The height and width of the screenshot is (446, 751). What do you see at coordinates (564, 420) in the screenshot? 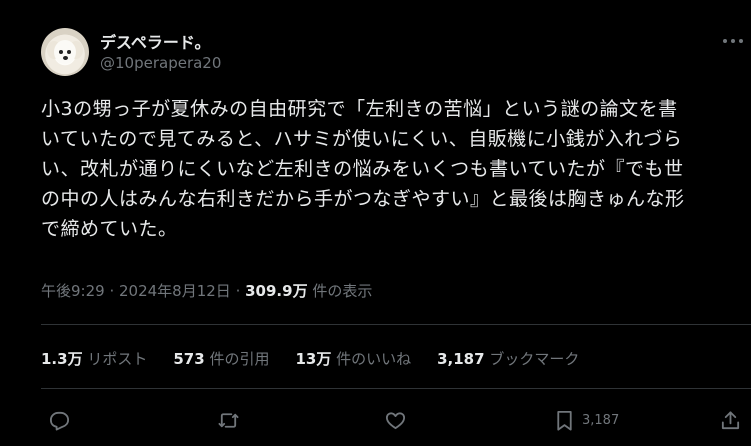
I see `bookmark-icon` at bounding box center [564, 420].